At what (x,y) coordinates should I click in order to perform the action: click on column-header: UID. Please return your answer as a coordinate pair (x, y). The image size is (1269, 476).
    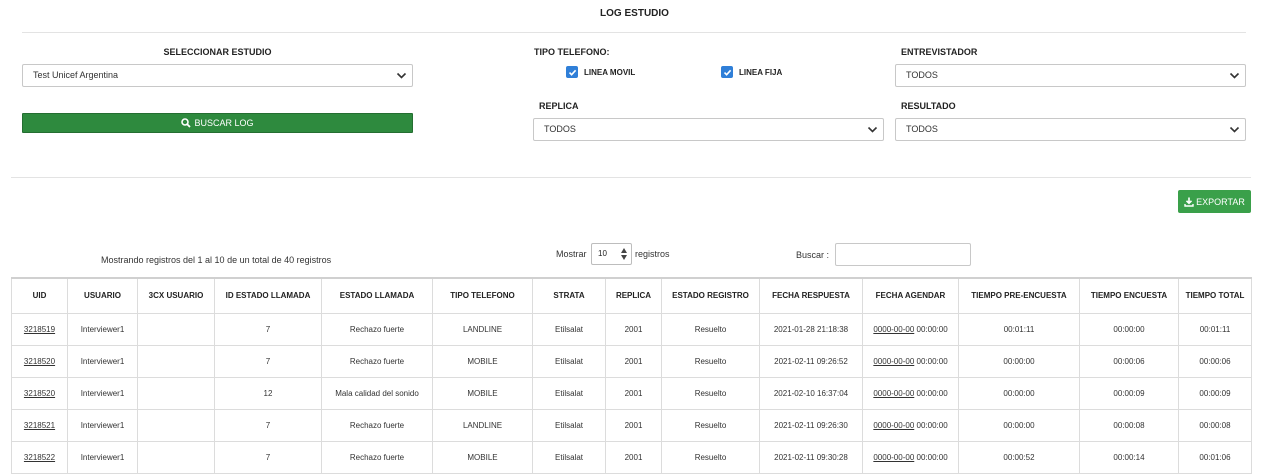
    Looking at the image, I should click on (39, 295).